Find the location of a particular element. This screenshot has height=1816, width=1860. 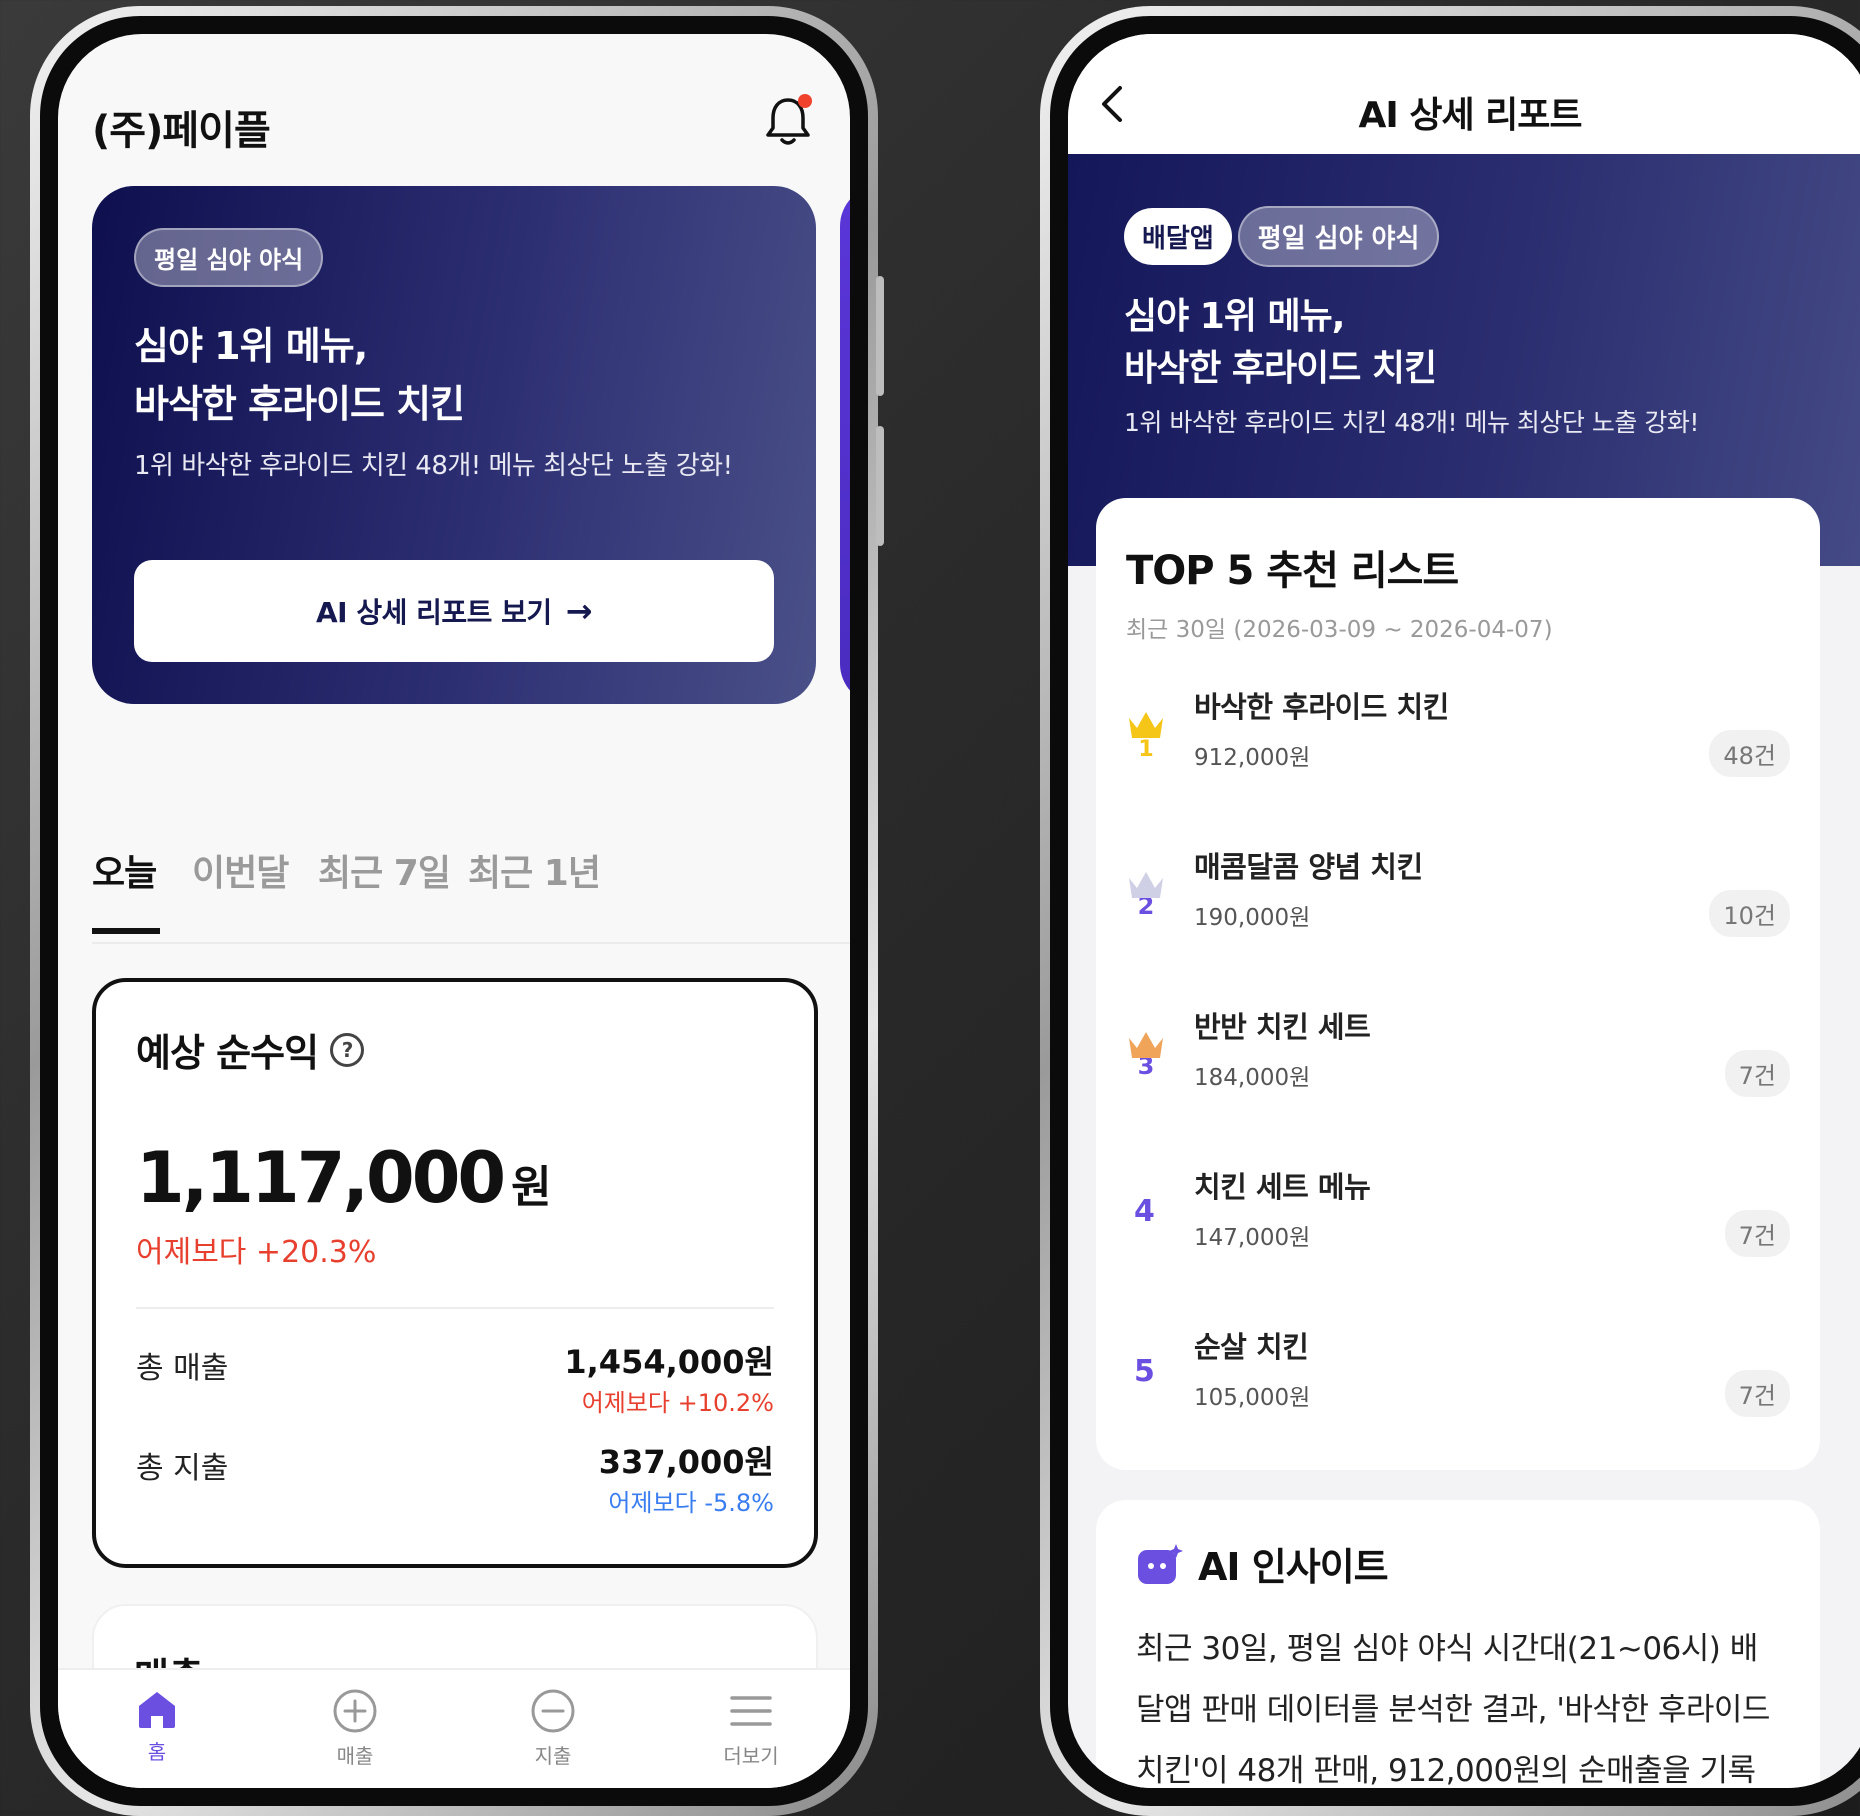

rank-name: 바삭한 후라이드 치킨 is located at coordinates (1321, 707).